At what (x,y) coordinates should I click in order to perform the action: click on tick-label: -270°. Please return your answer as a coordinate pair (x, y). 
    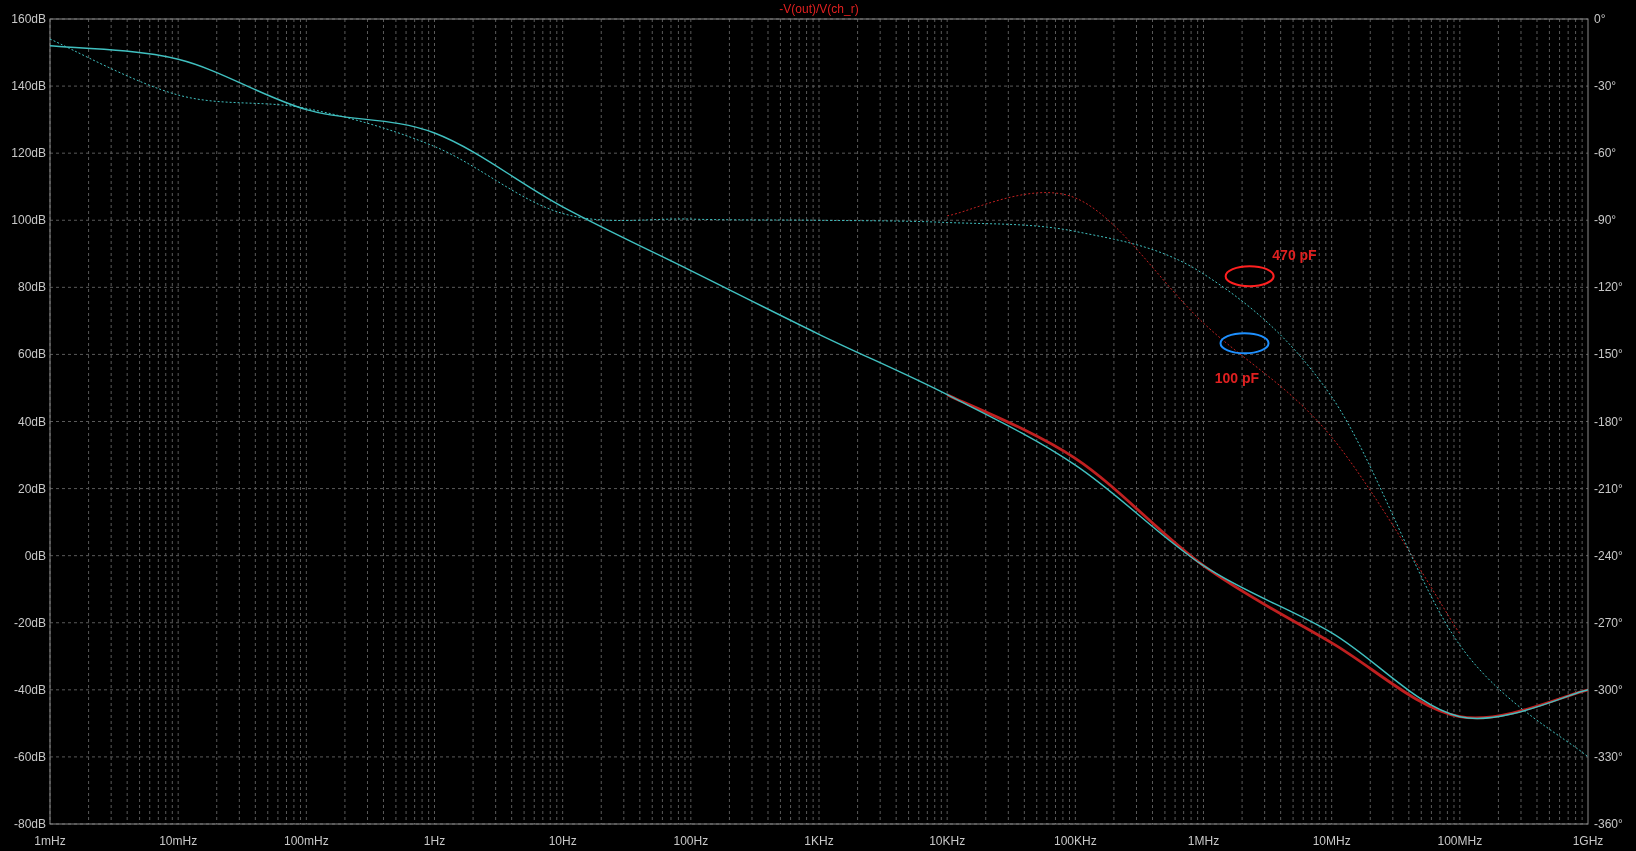
    Looking at the image, I should click on (1608, 622).